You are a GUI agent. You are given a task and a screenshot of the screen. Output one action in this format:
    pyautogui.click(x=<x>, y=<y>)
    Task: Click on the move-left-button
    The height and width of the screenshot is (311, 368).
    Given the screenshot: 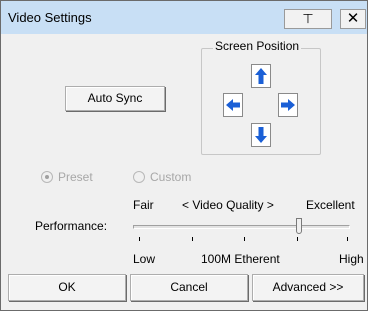 What is the action you would take?
    pyautogui.click(x=233, y=105)
    